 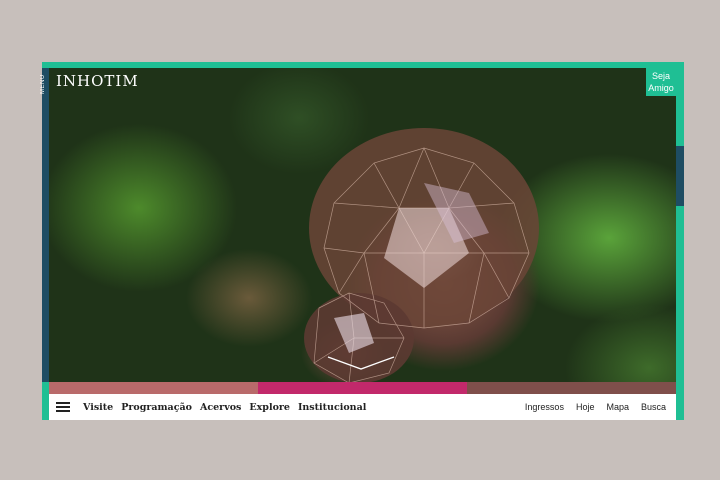 I want to click on nav-mapa: Mapa, so click(x=617, y=407).